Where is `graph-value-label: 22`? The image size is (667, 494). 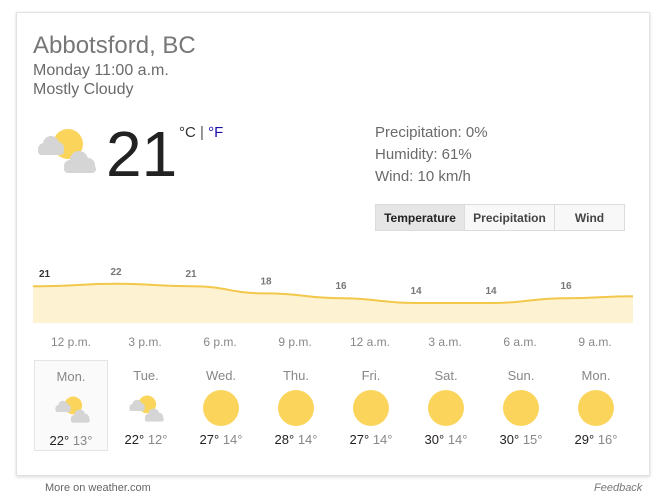
graph-value-label: 22 is located at coordinates (116, 272).